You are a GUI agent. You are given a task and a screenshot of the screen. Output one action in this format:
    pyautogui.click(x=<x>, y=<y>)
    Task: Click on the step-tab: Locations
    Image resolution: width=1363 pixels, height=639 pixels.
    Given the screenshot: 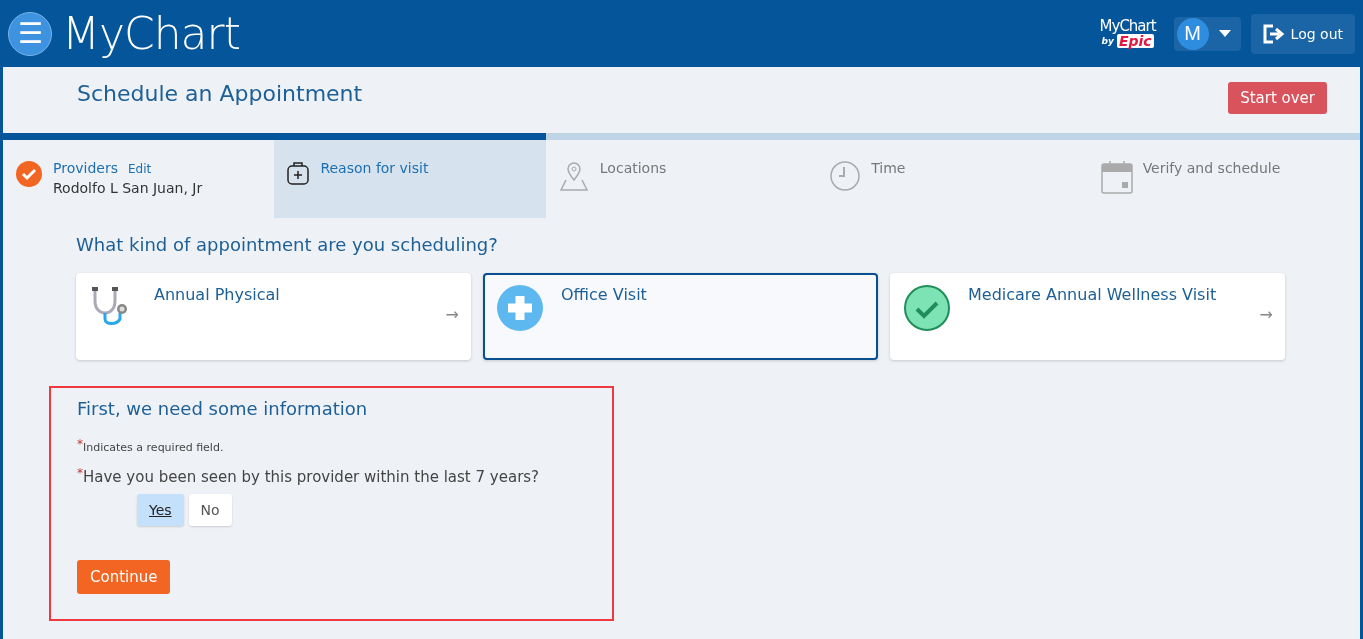 What is the action you would take?
    pyautogui.click(x=681, y=179)
    